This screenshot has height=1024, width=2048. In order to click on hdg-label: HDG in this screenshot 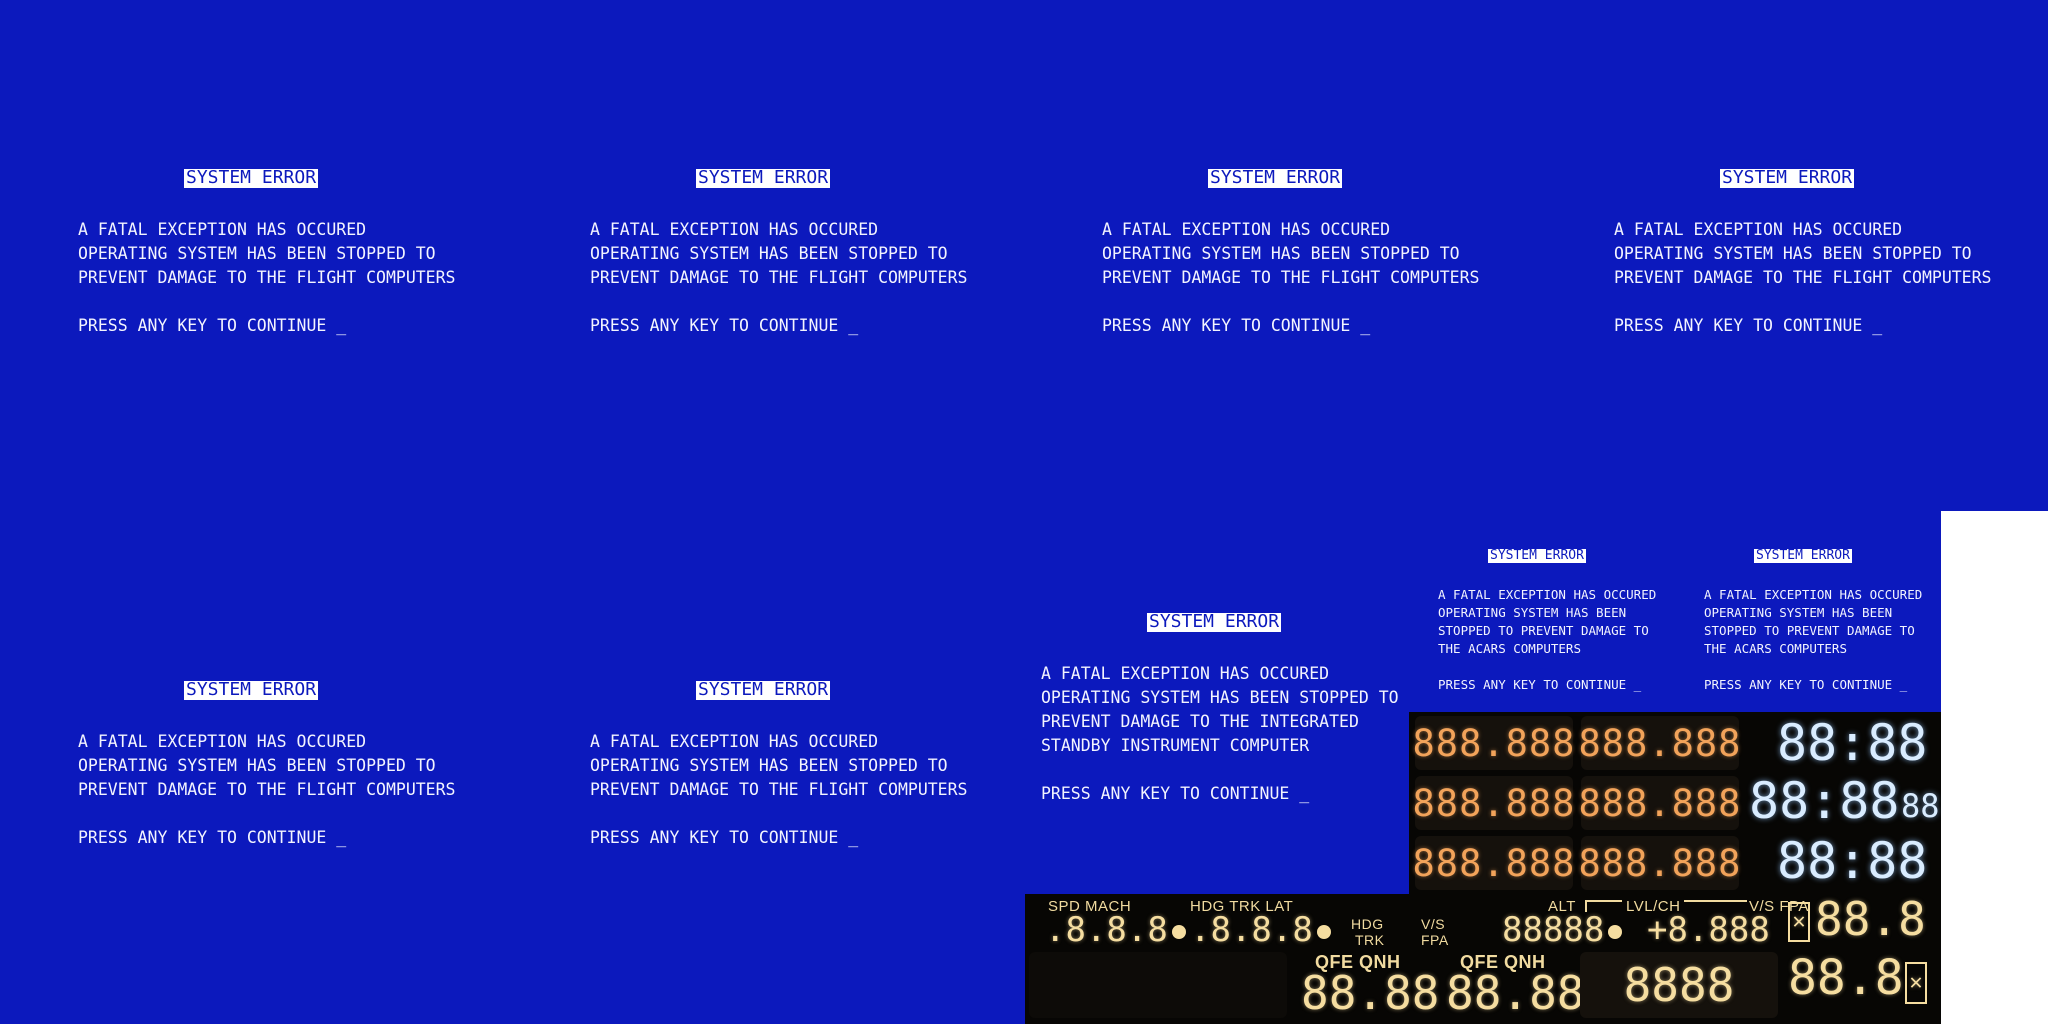, I will do `click(1367, 924)`.